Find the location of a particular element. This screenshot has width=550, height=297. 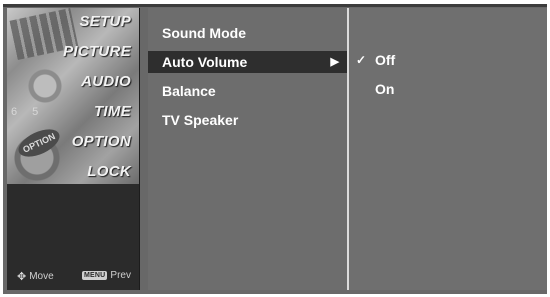

category-time: TIME is located at coordinates (112, 111).